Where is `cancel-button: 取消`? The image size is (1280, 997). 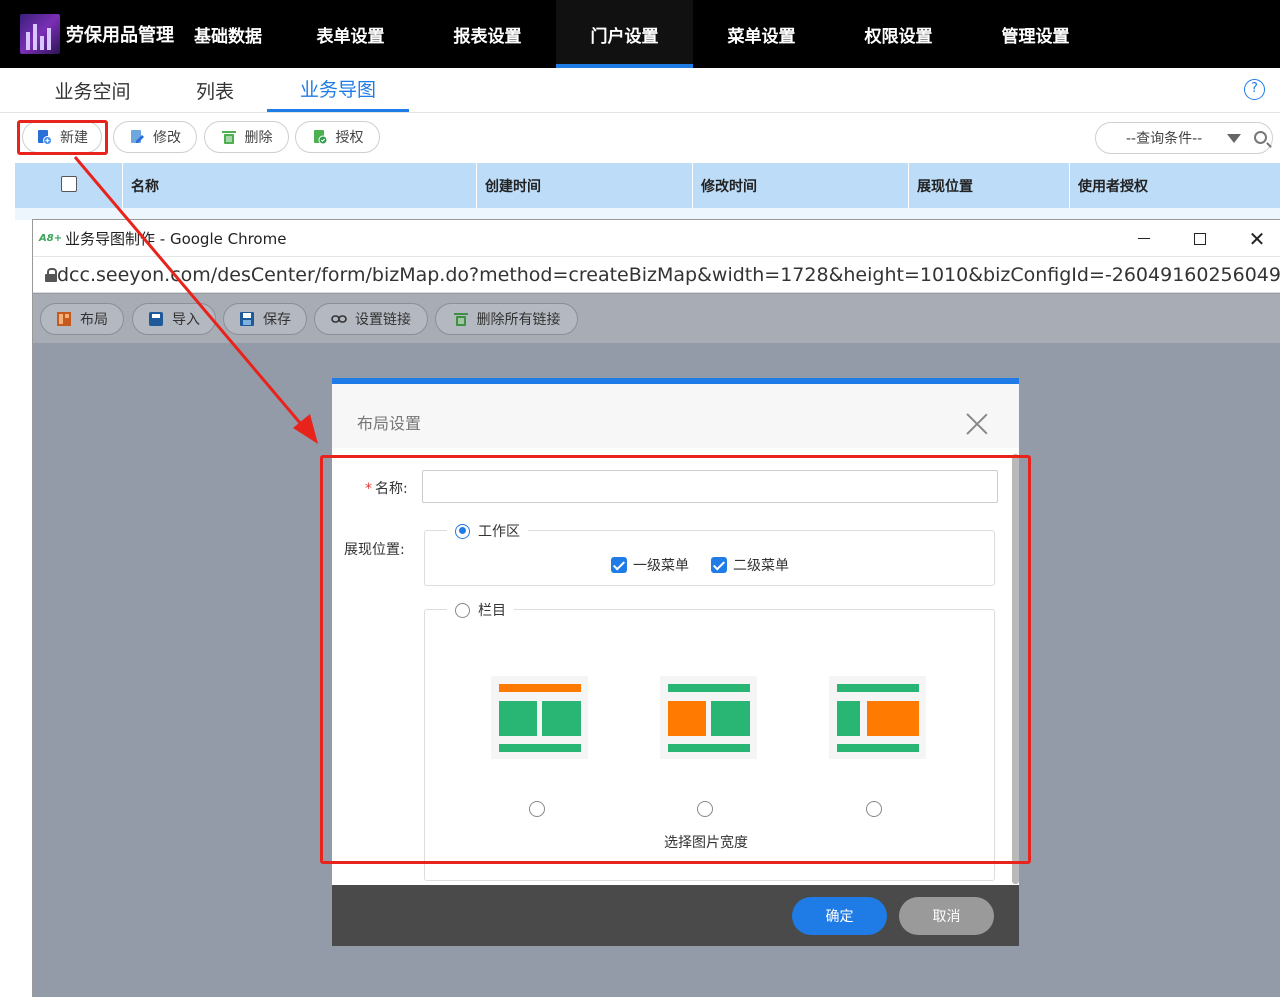
cancel-button: 取消 is located at coordinates (946, 916).